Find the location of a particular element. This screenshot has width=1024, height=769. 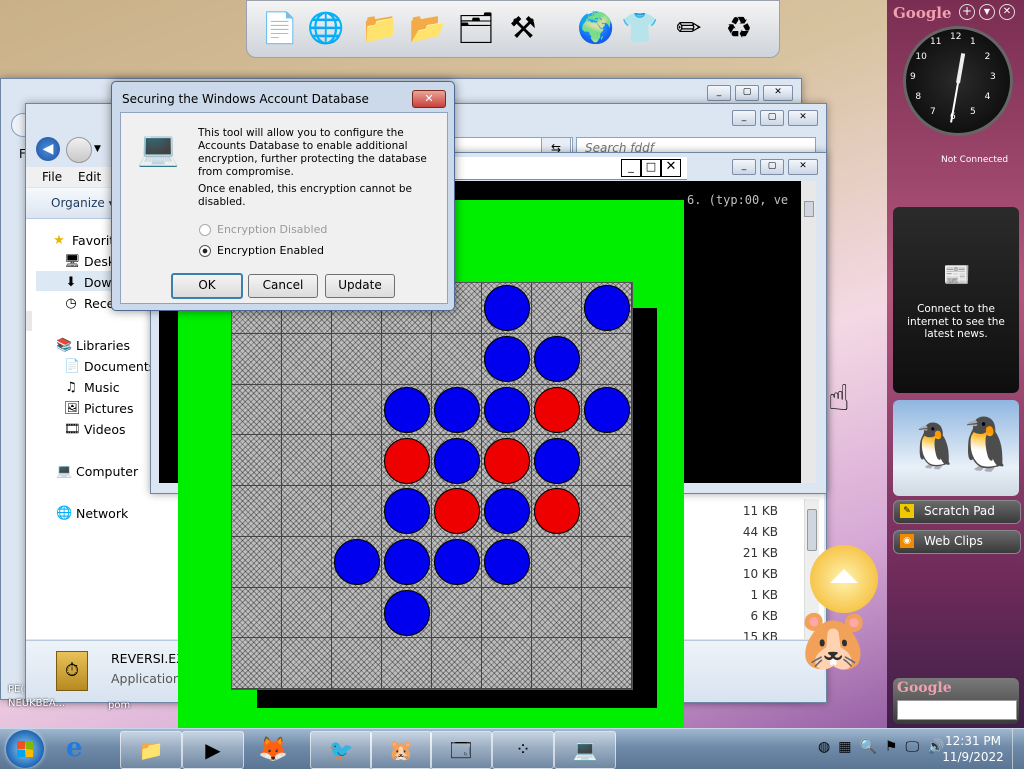

sidebar-item-documents: 📄 Documents is located at coordinates (109, 366).